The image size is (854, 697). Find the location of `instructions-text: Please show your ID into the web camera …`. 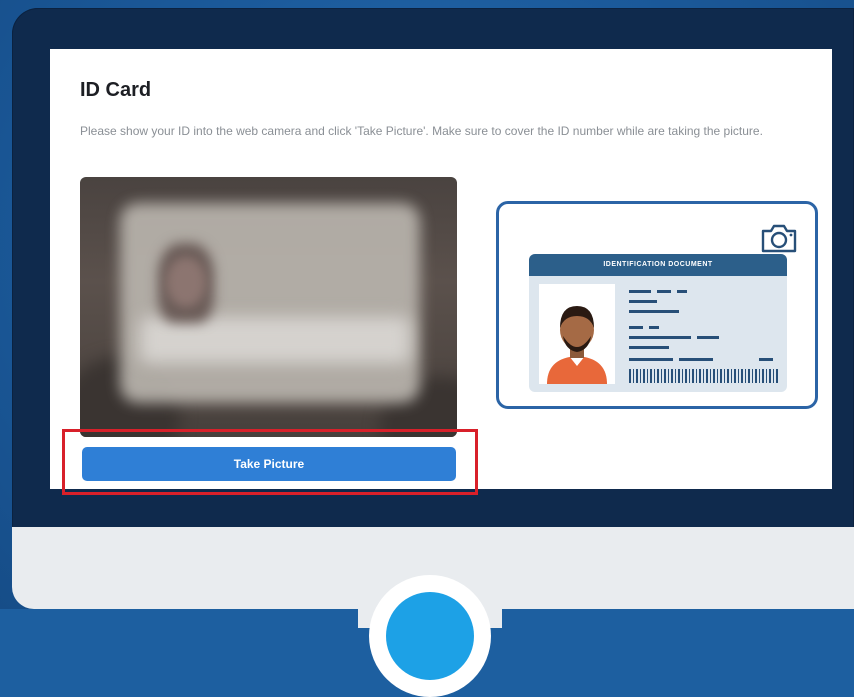

instructions-text: Please show your ID into the web camera … is located at coordinates (421, 131).